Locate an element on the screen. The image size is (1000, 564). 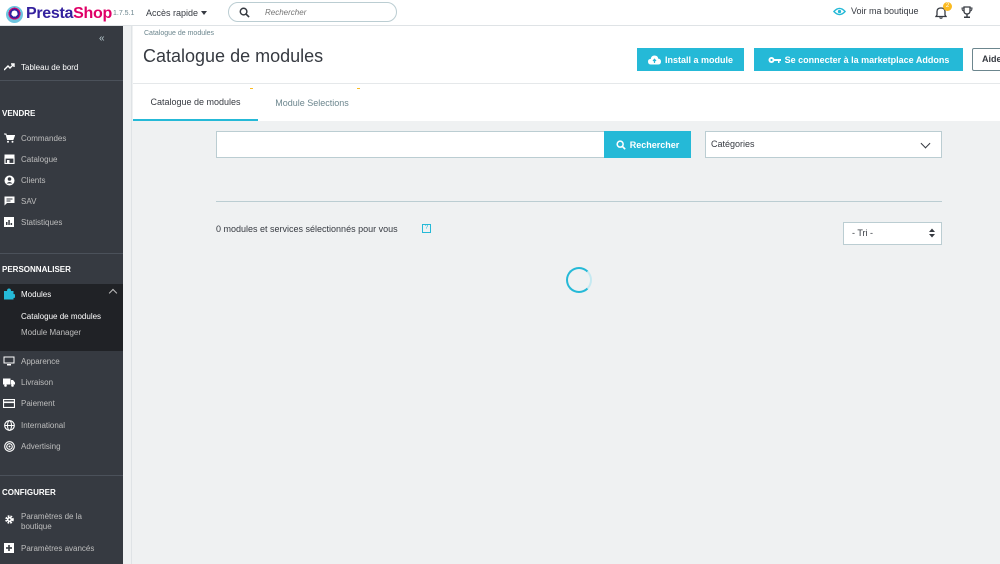
sidebar-item-label: Paramètres de la boutique is located at coordinates (51, 521).